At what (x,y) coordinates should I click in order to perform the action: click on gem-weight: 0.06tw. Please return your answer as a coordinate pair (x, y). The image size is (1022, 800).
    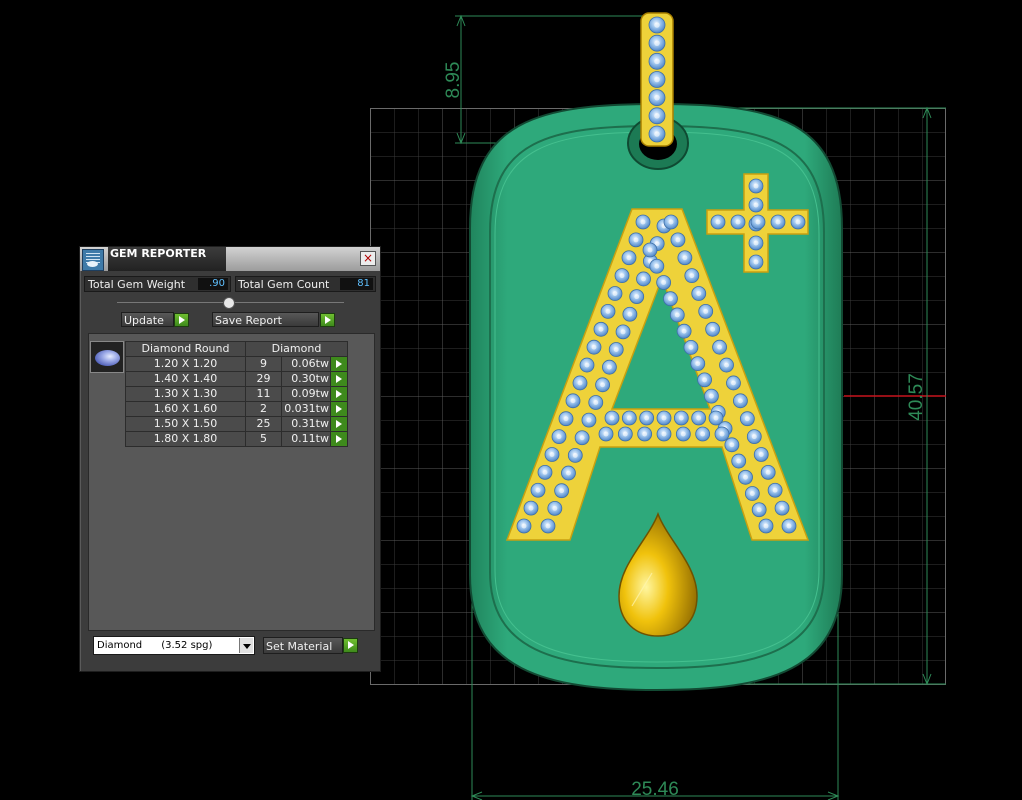
    Looking at the image, I should click on (306, 364).